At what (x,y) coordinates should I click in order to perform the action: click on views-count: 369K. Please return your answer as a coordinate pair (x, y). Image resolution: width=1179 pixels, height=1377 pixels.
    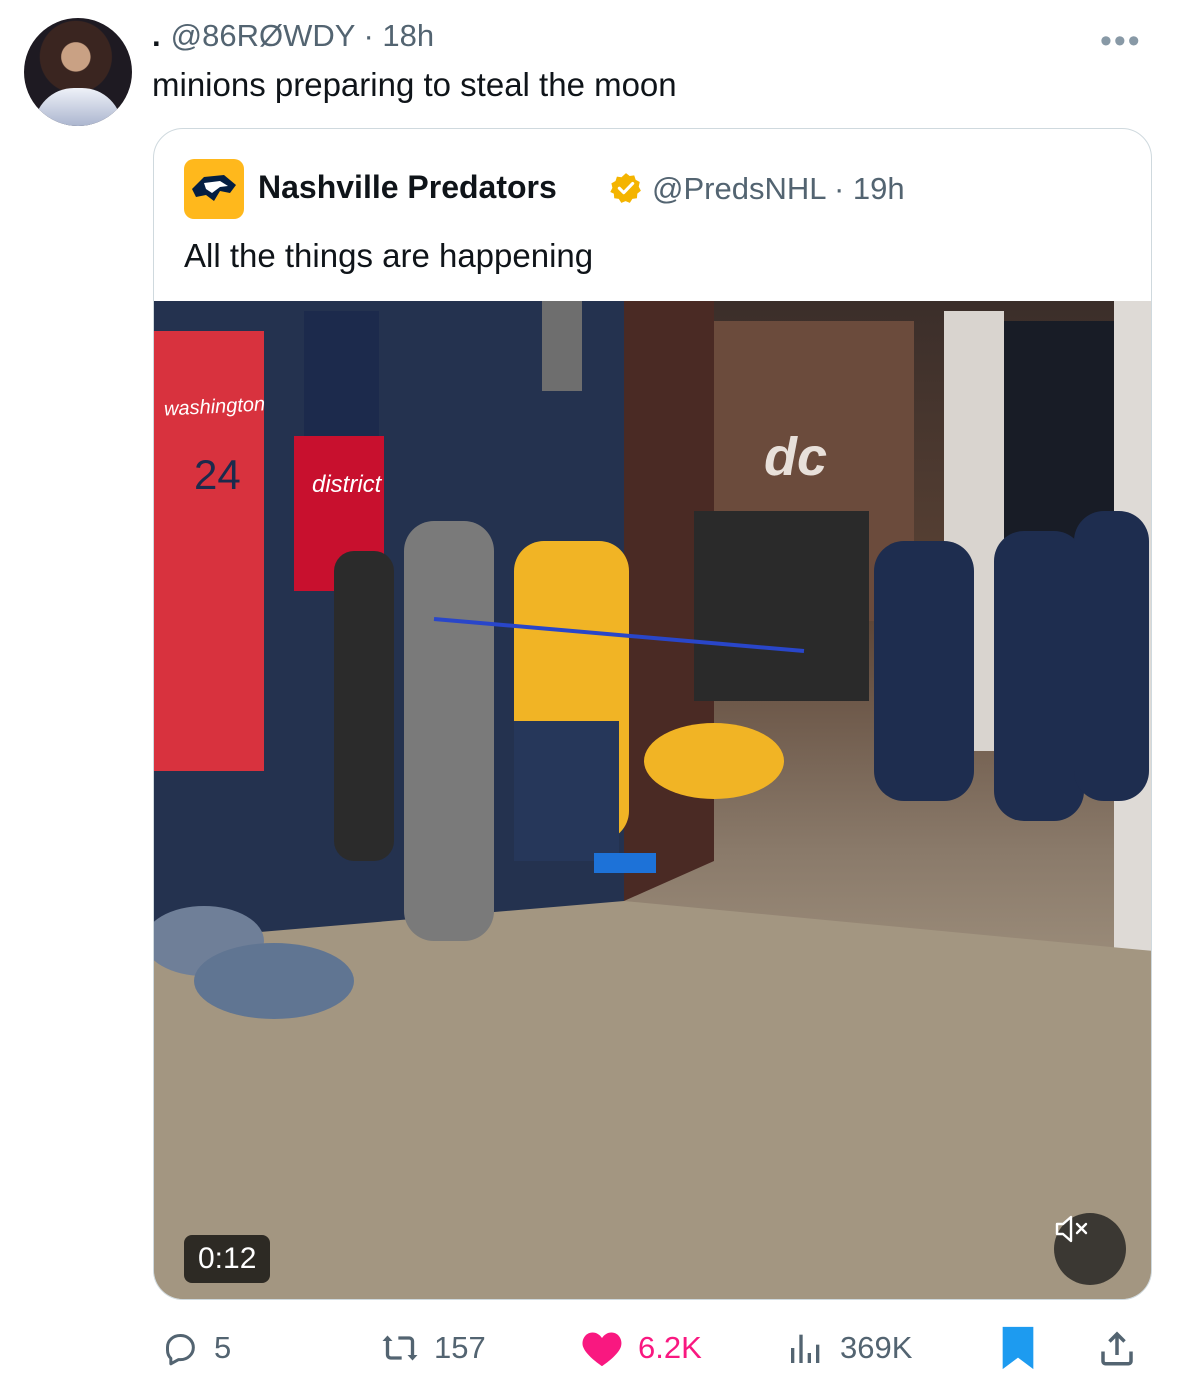
    Looking at the image, I should click on (876, 1347).